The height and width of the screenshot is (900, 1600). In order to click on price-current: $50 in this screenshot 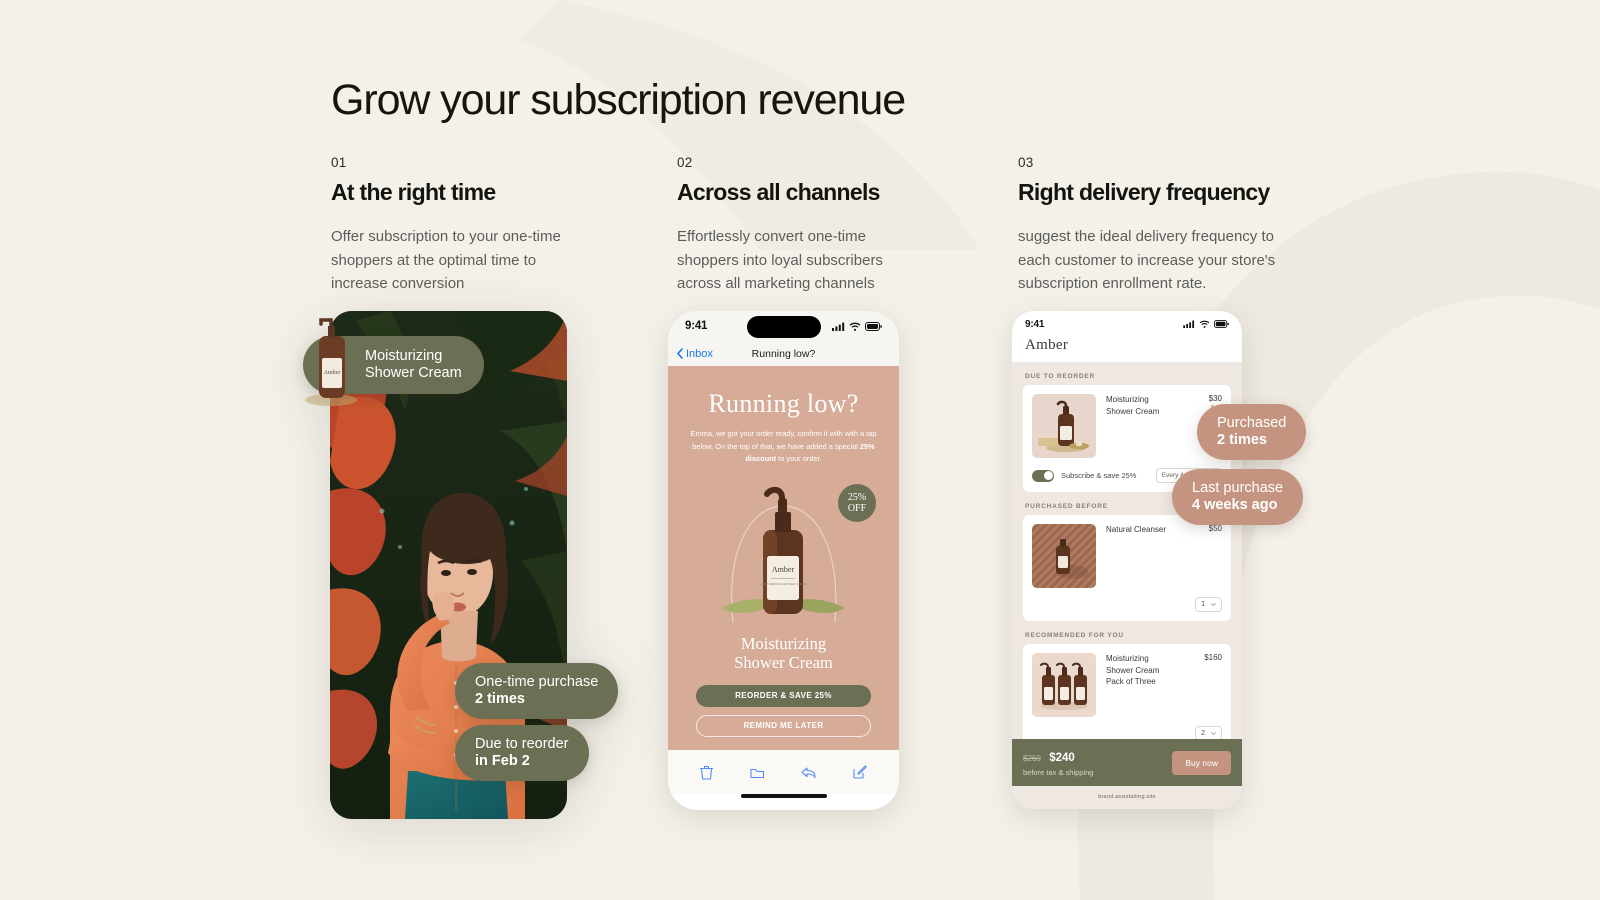, I will do `click(1215, 528)`.